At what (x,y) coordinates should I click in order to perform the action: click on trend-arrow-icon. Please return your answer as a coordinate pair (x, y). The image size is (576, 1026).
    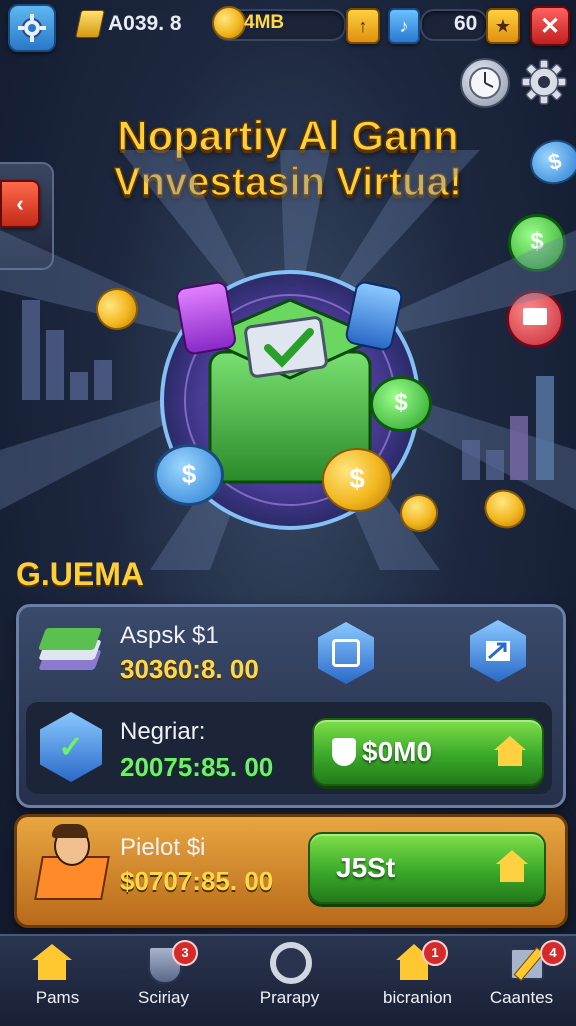
    Looking at the image, I should click on (498, 651).